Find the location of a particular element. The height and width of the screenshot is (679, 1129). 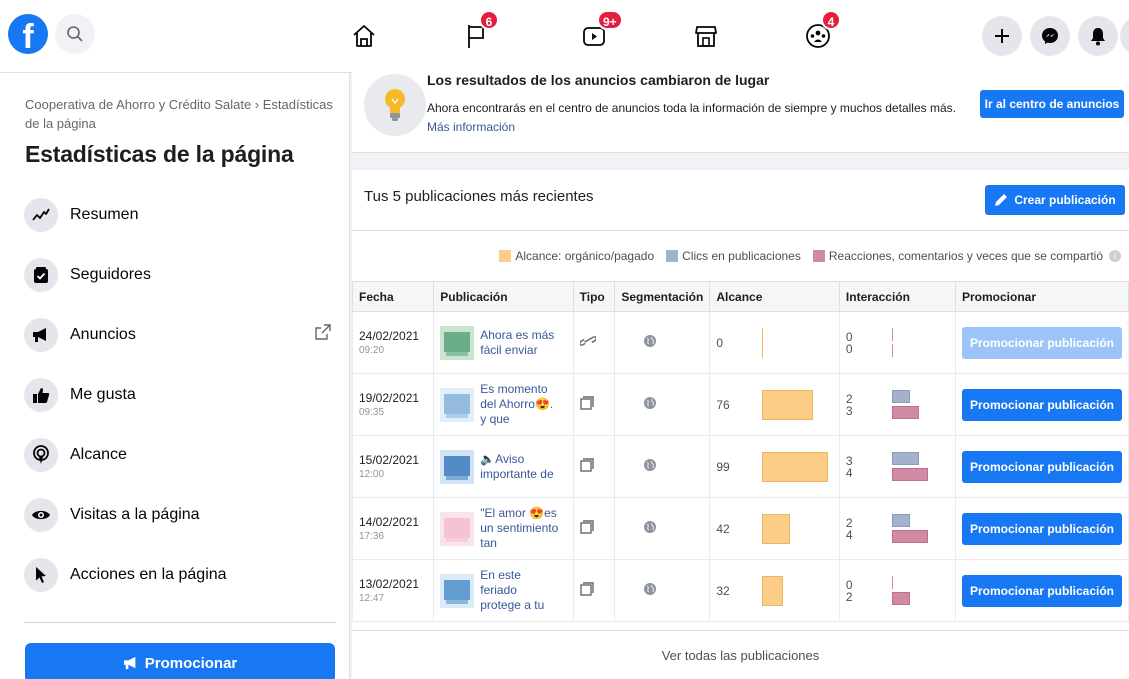

post-time: 12:47 is located at coordinates (372, 598).